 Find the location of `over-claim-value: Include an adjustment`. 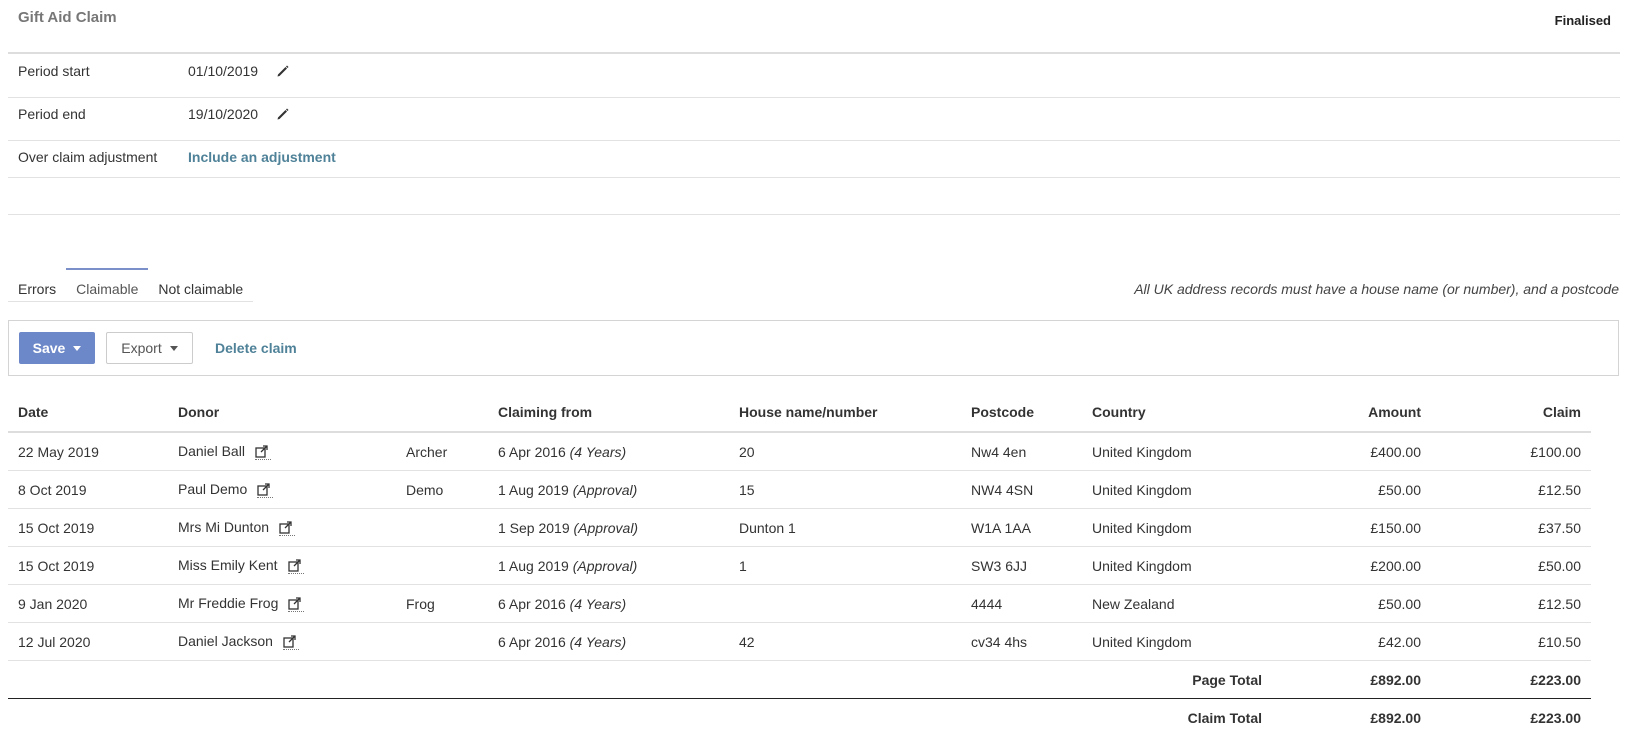

over-claim-value: Include an adjustment is located at coordinates (262, 157).